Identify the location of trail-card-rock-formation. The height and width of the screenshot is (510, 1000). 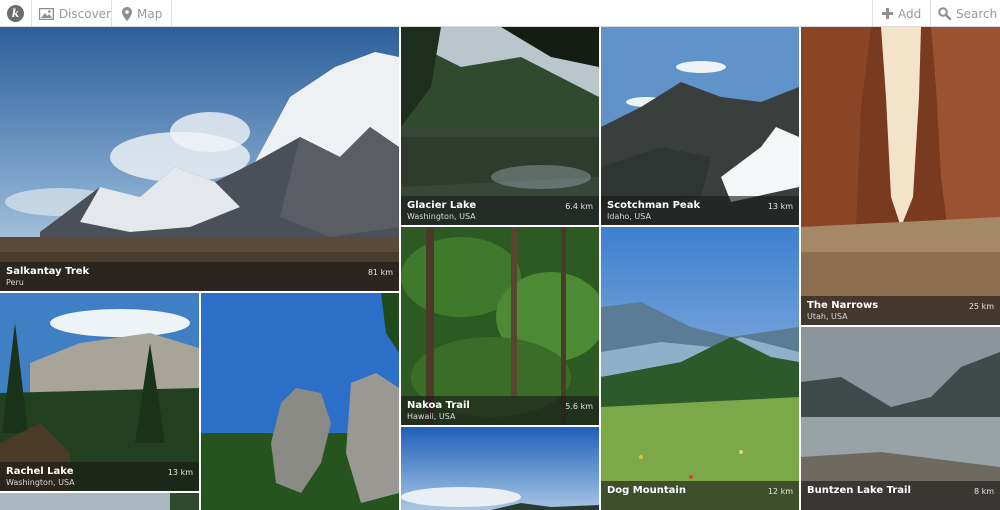
(300, 401).